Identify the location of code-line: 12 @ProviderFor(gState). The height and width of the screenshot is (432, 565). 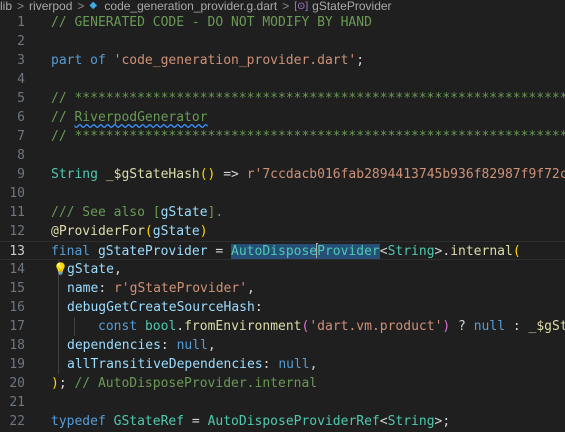
(282, 231).